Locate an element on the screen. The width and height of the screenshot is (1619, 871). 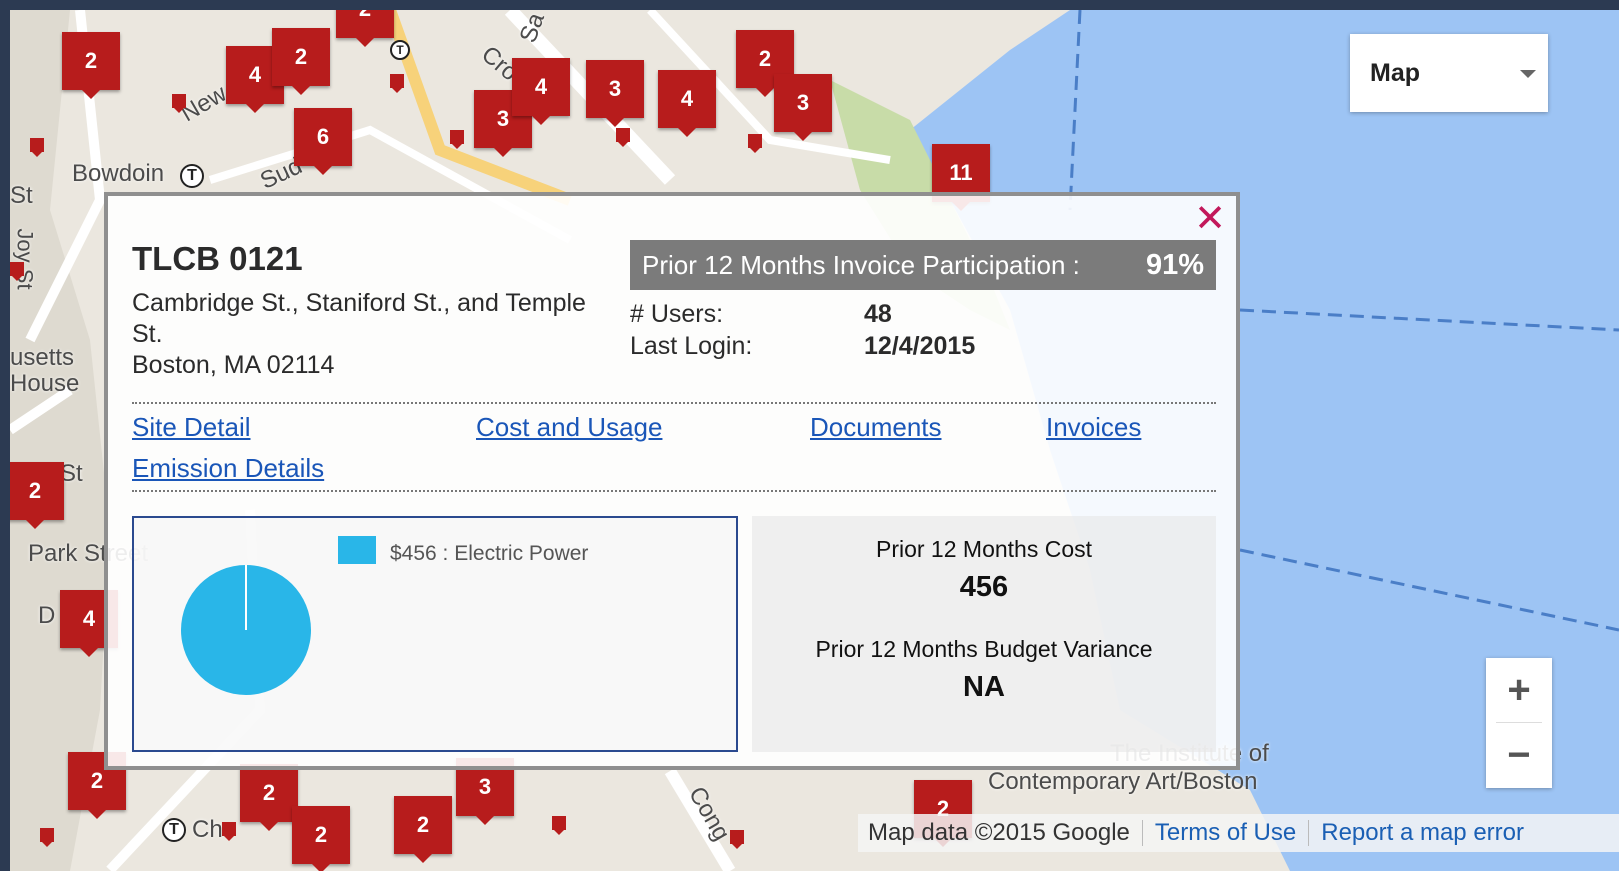
zoom-control: + − is located at coordinates (1519, 723).